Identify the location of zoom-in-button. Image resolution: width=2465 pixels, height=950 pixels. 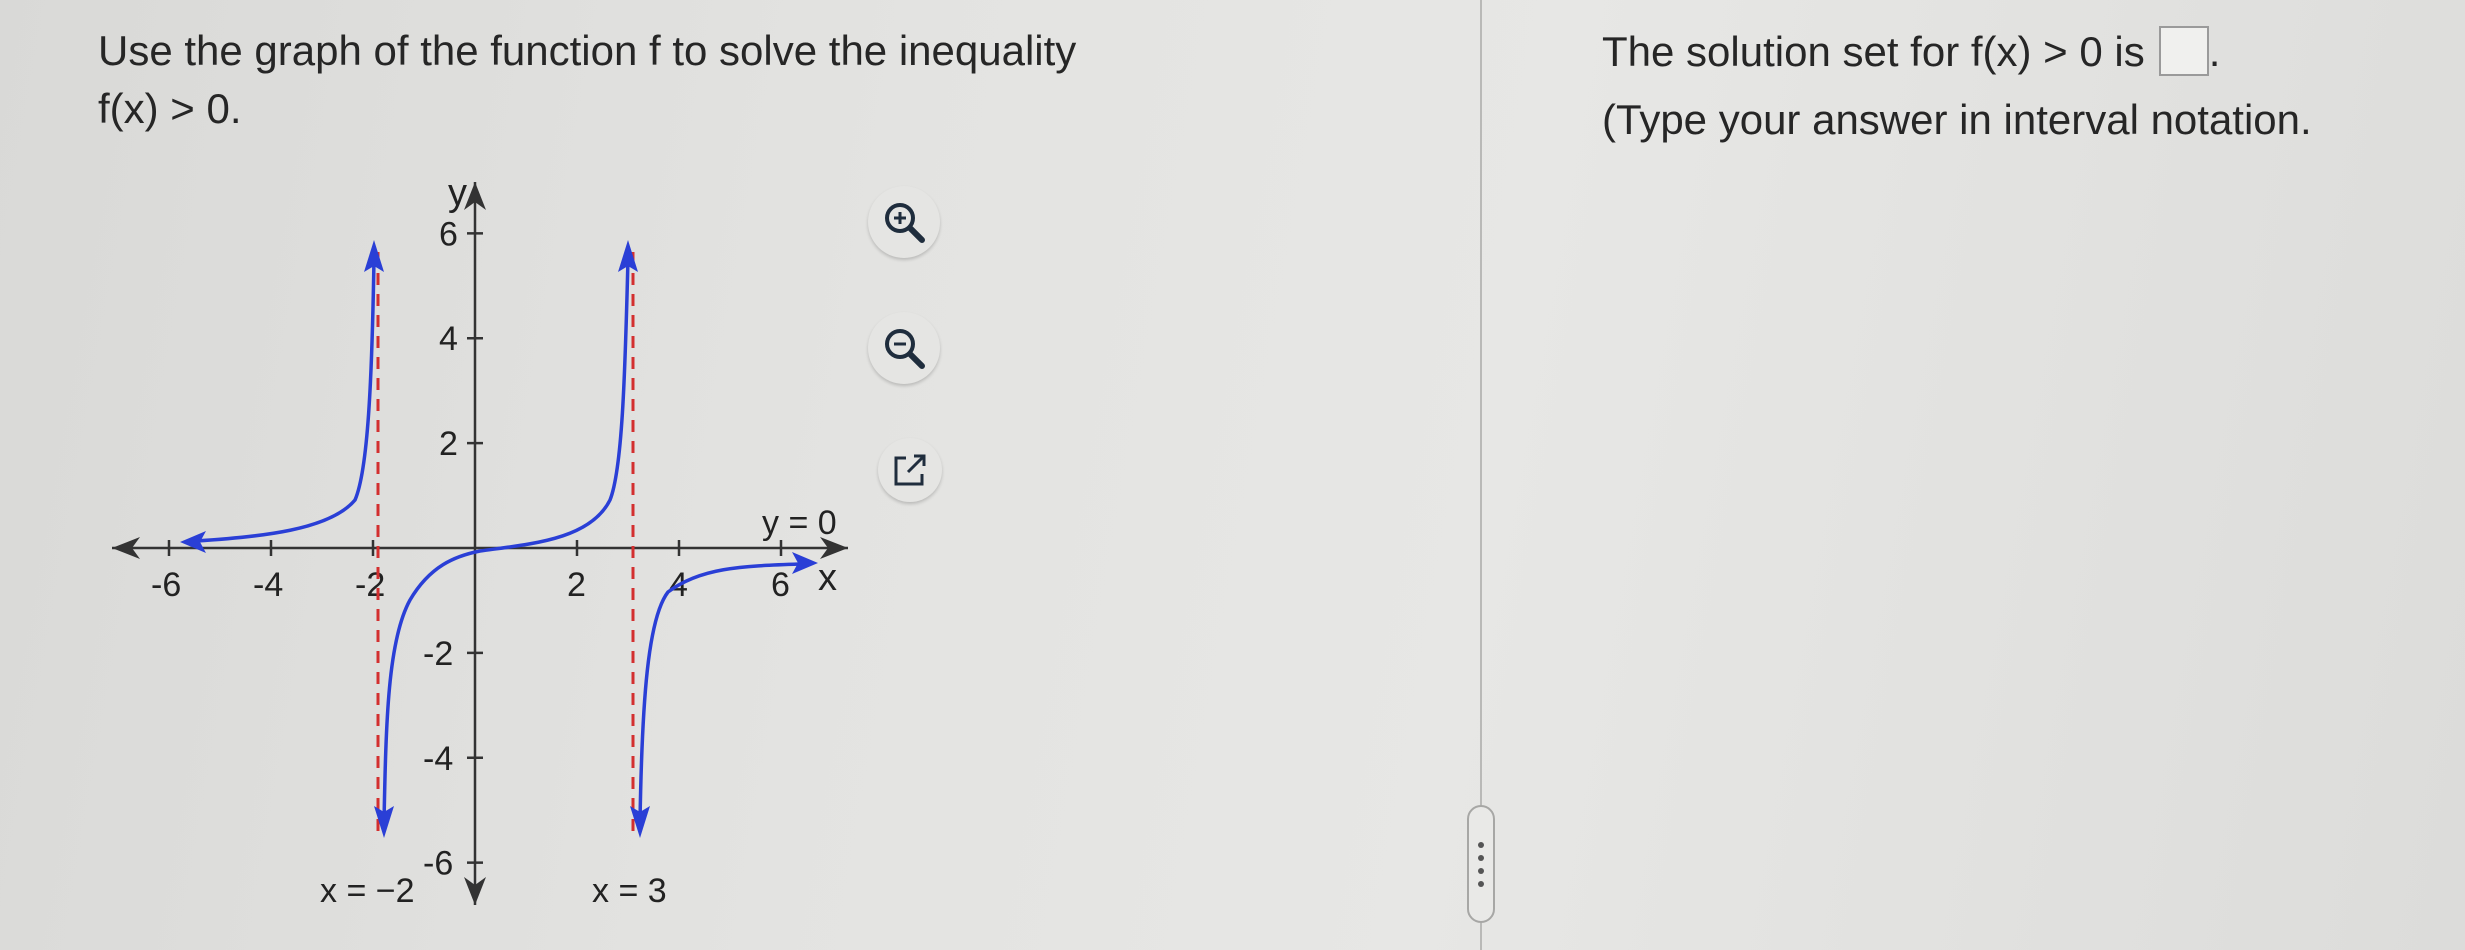
(904, 222).